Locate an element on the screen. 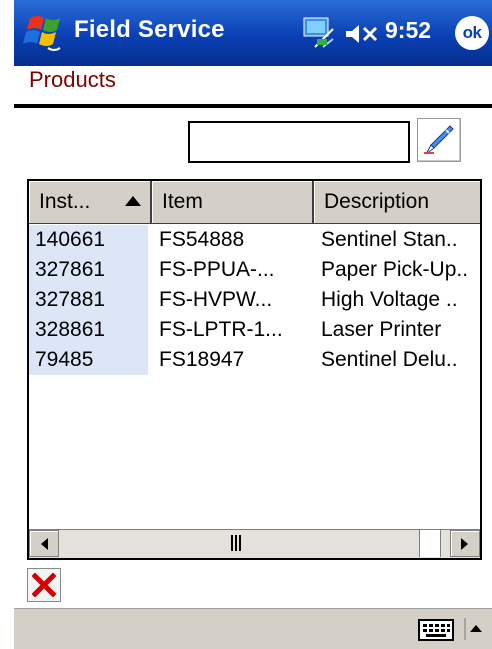  ok-button: ok is located at coordinates (472, 33).